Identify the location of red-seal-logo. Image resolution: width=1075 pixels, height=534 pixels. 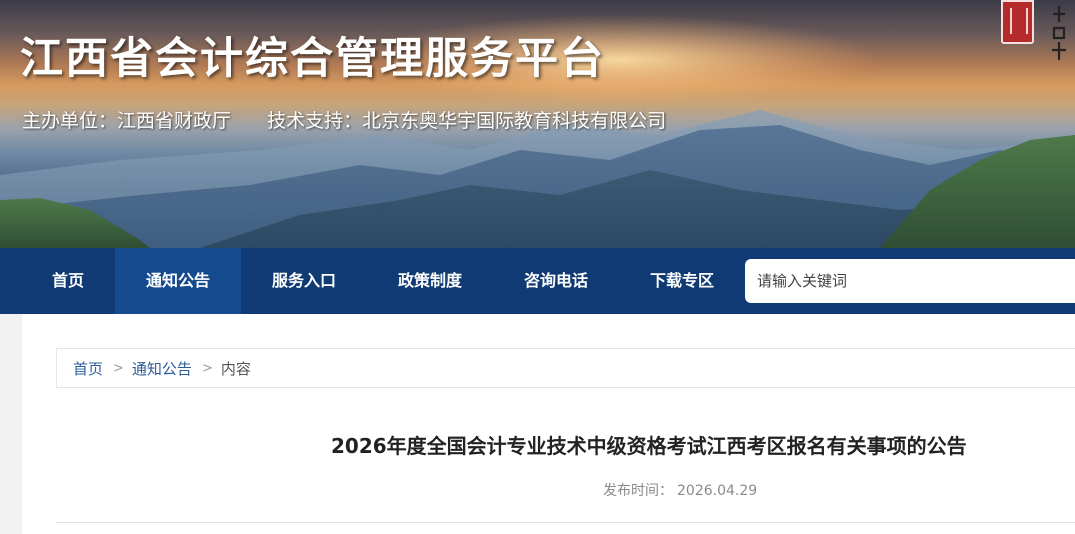
(1017, 22).